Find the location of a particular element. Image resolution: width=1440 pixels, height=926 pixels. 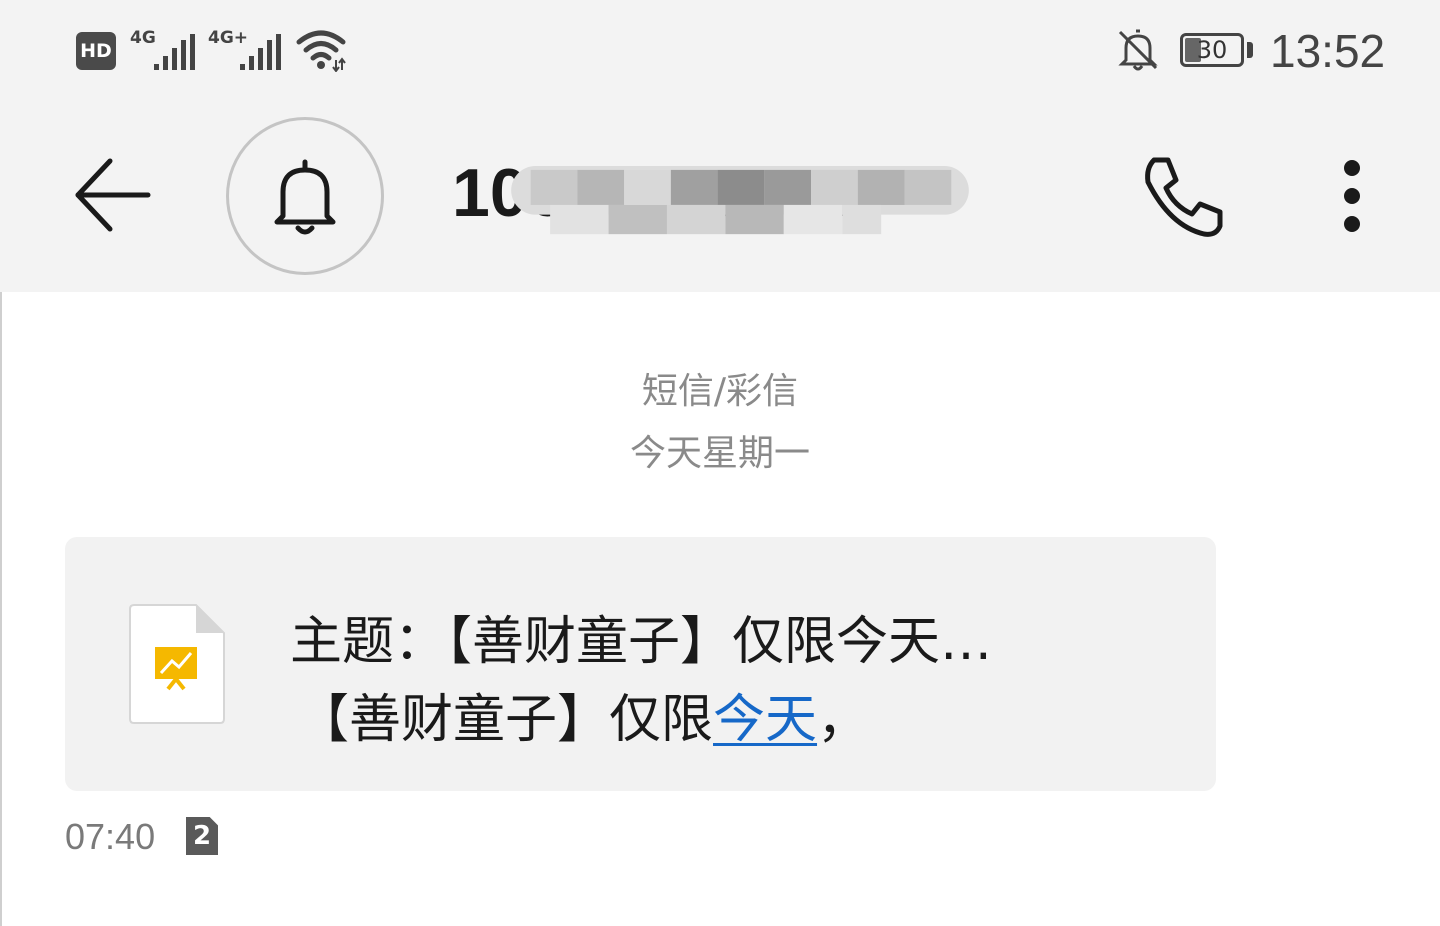

bell-icon is located at coordinates (305, 197).